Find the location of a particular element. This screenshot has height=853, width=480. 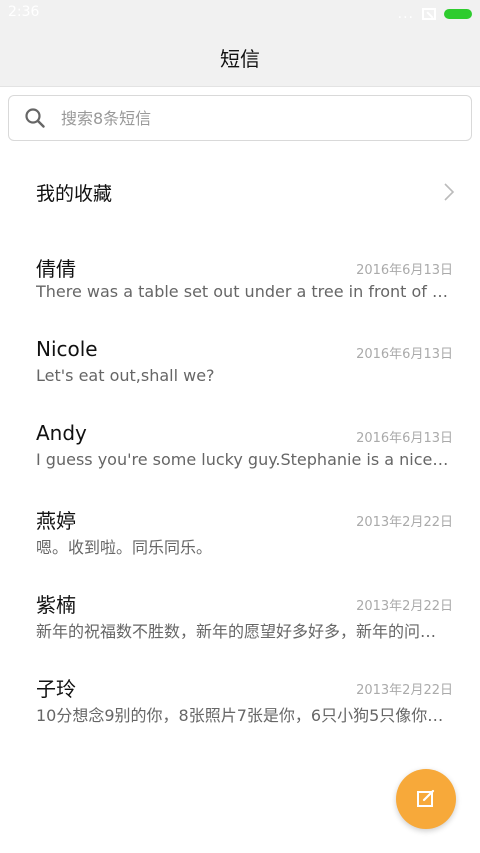

compose-button is located at coordinates (426, 799).